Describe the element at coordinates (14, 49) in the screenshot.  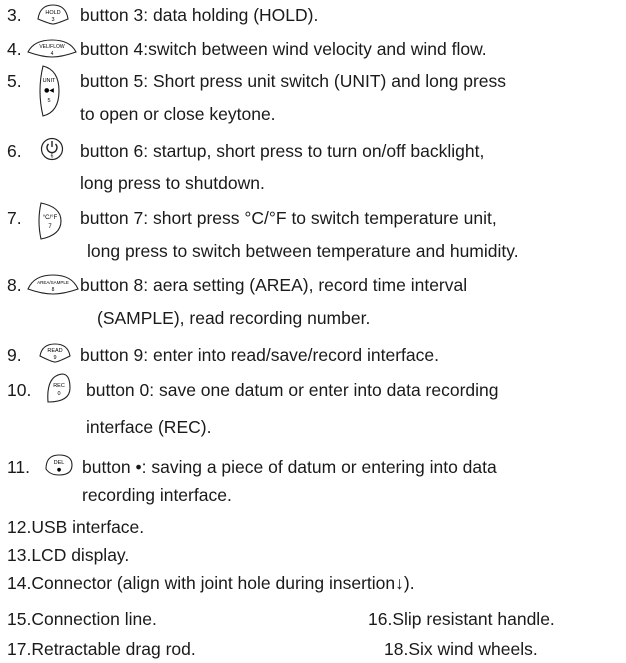
I see `item-number: 4.` at that location.